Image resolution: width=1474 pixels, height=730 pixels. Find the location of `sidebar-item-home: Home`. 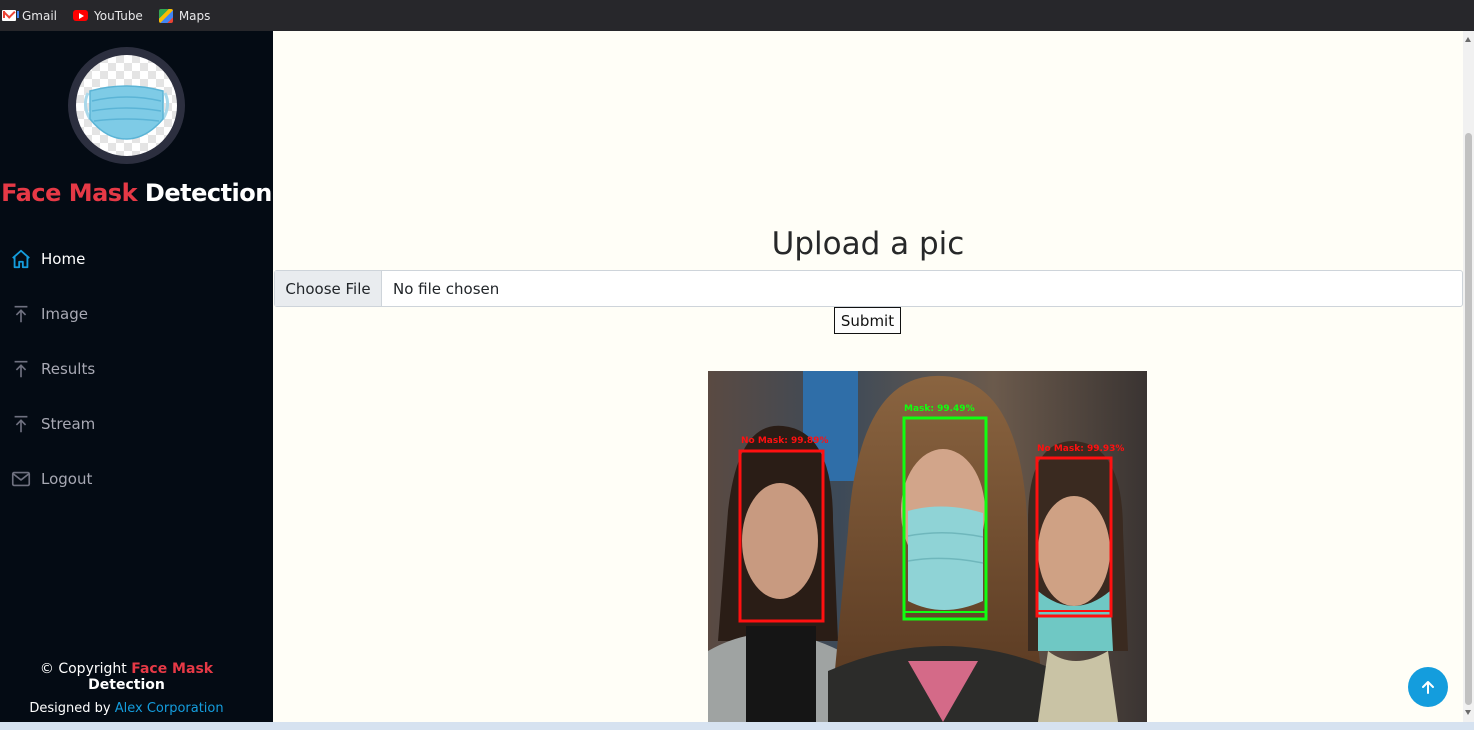

sidebar-item-home: Home is located at coordinates (136, 258).